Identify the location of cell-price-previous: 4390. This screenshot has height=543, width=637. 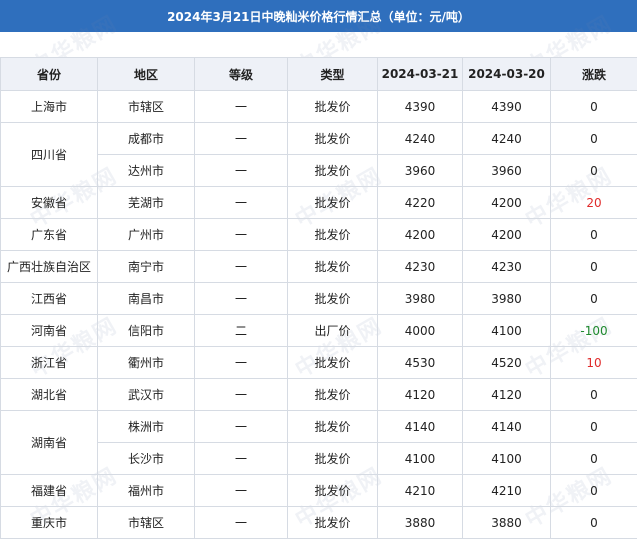
(506, 106).